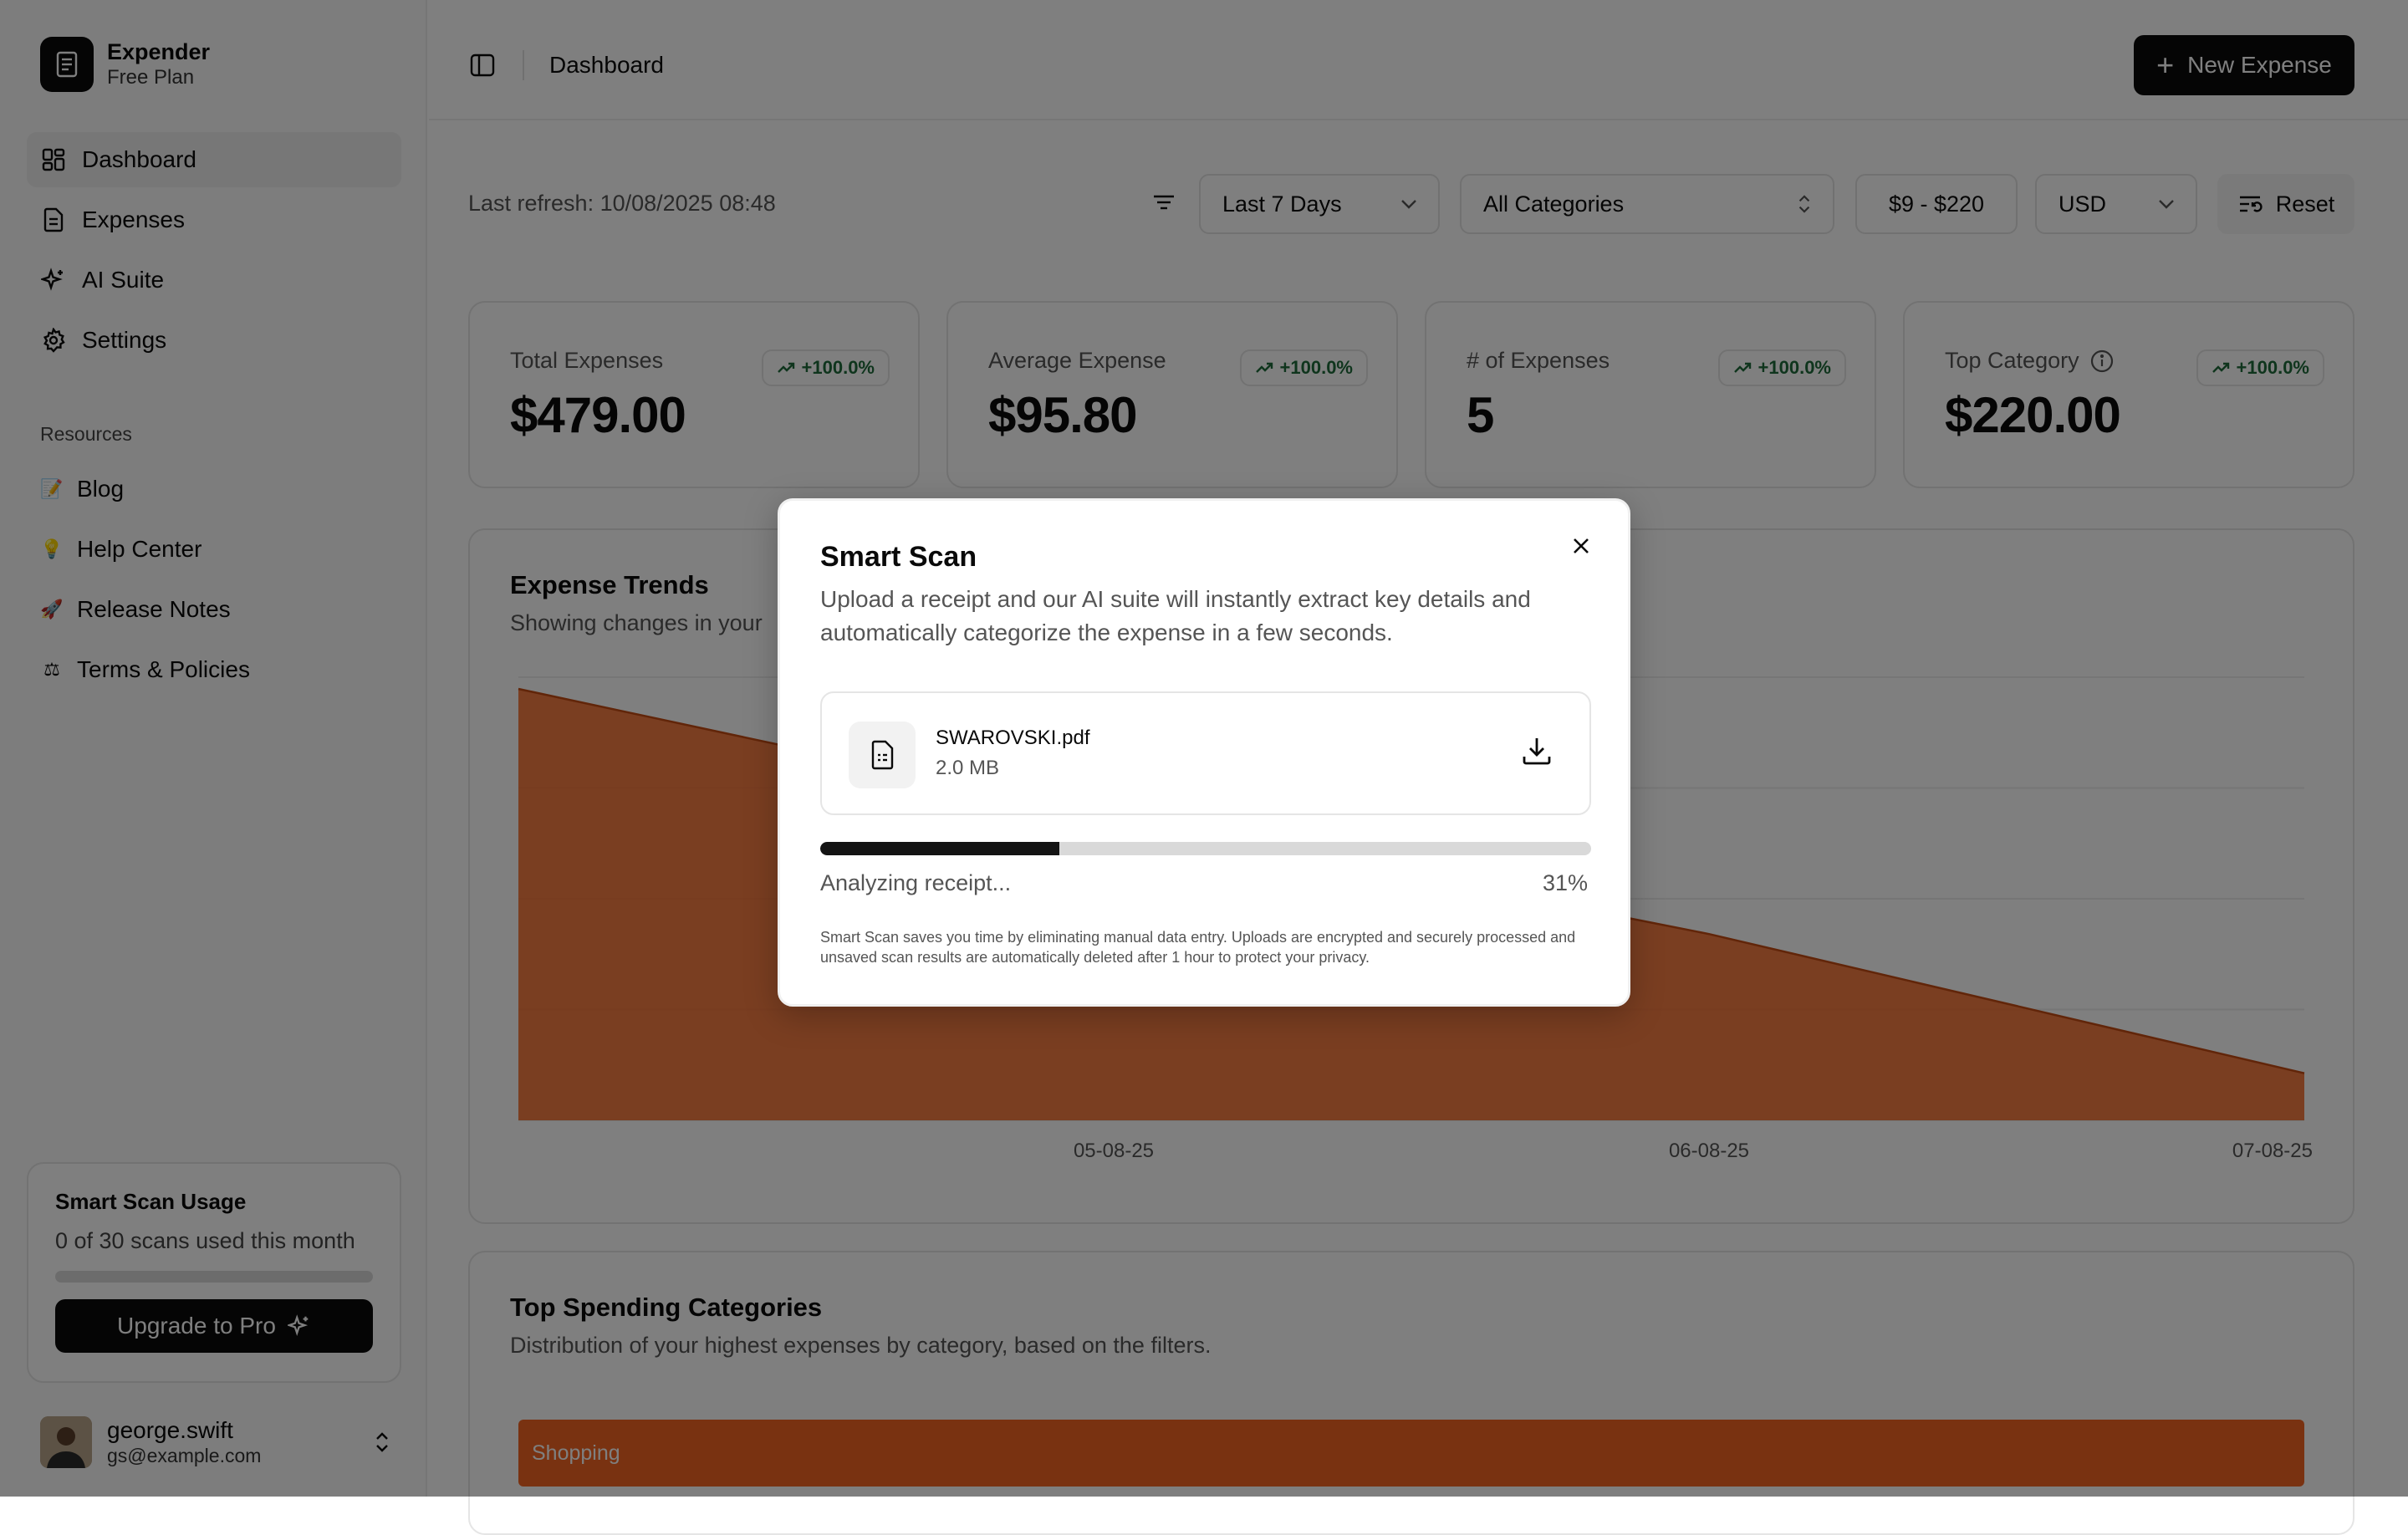  What do you see at coordinates (968, 768) in the screenshot?
I see `file-size: 2.0 MB` at bounding box center [968, 768].